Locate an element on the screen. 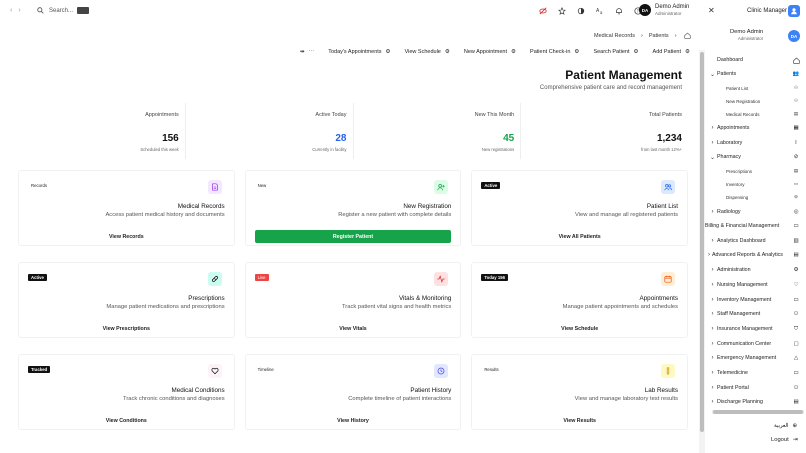  sidebar-item-analytics-dashboard: › Analytics Dashboard ▥ is located at coordinates (754, 241).